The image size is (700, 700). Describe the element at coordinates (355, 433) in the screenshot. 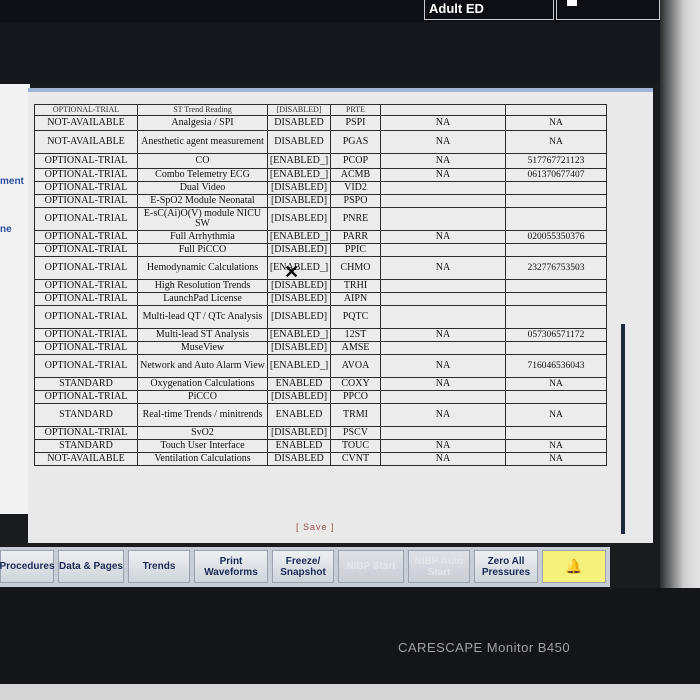

I see `license-code-cell: PSCV` at that location.